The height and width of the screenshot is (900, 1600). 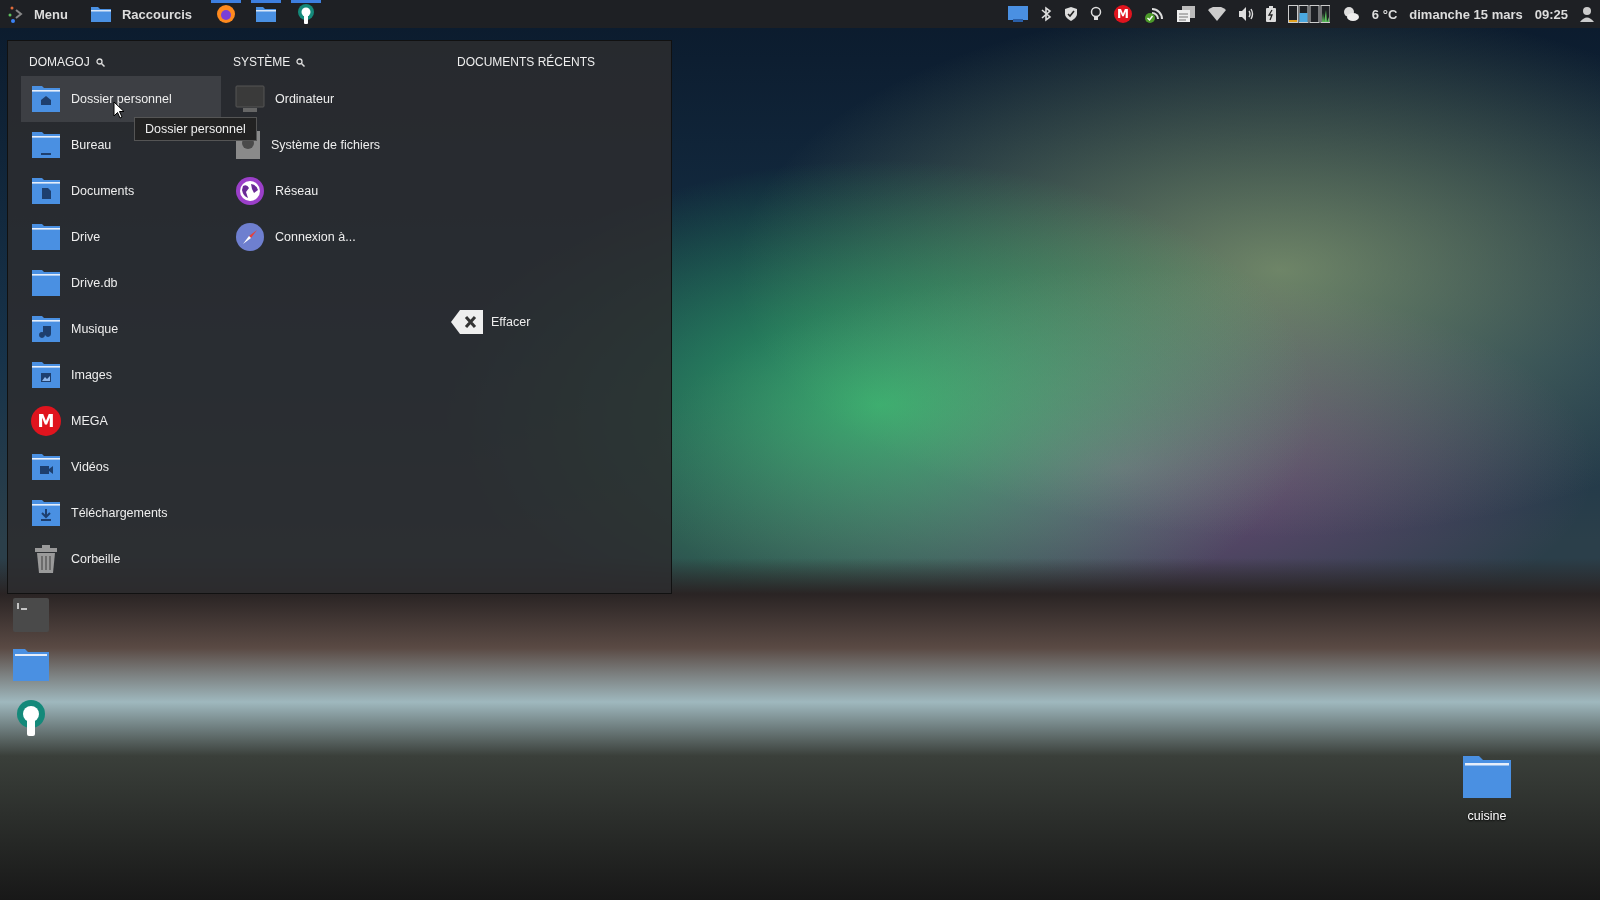 What do you see at coordinates (195, 129) in the screenshot?
I see `tooltip: Dossier personnel` at bounding box center [195, 129].